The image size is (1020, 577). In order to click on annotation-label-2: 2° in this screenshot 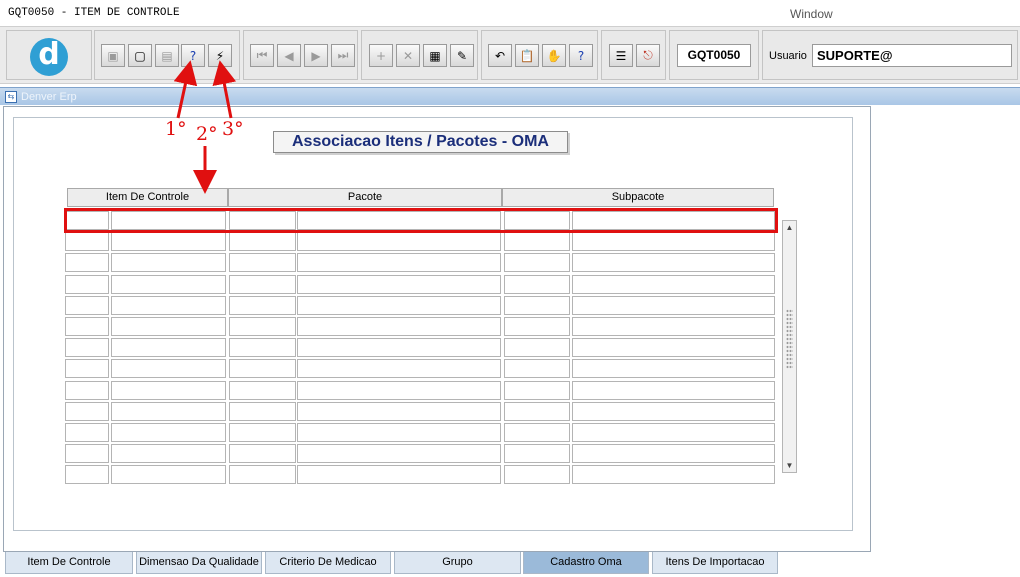, I will do `click(207, 134)`.